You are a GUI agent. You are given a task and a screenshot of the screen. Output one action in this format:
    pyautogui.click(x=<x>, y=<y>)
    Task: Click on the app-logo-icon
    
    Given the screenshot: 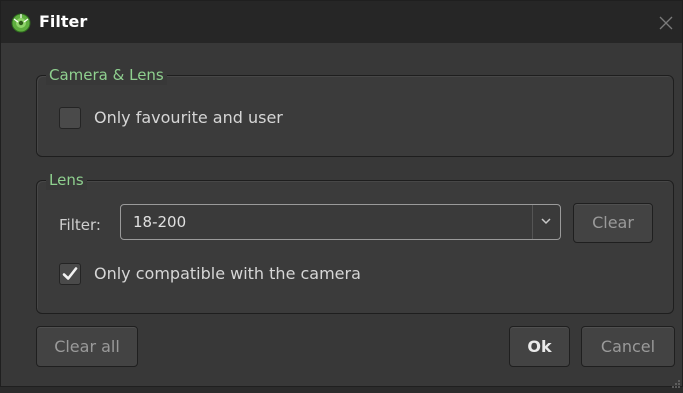 What is the action you would take?
    pyautogui.click(x=21, y=23)
    